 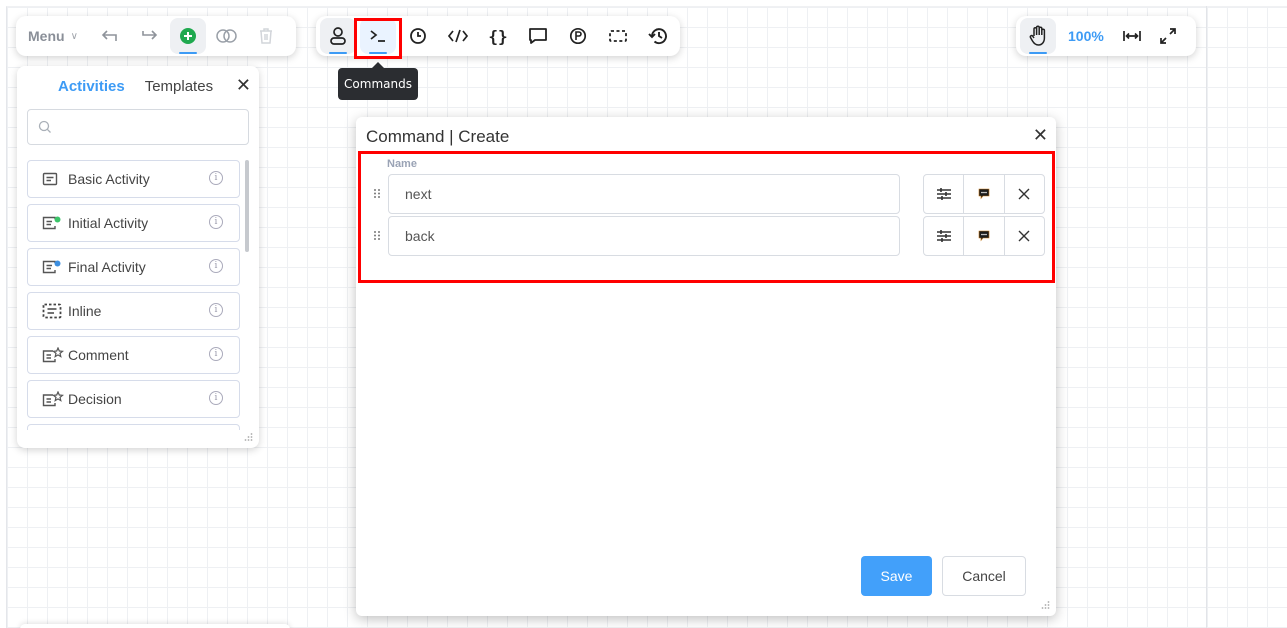 I want to click on activity-item-basic: Basic Activity i, so click(x=133, y=179).